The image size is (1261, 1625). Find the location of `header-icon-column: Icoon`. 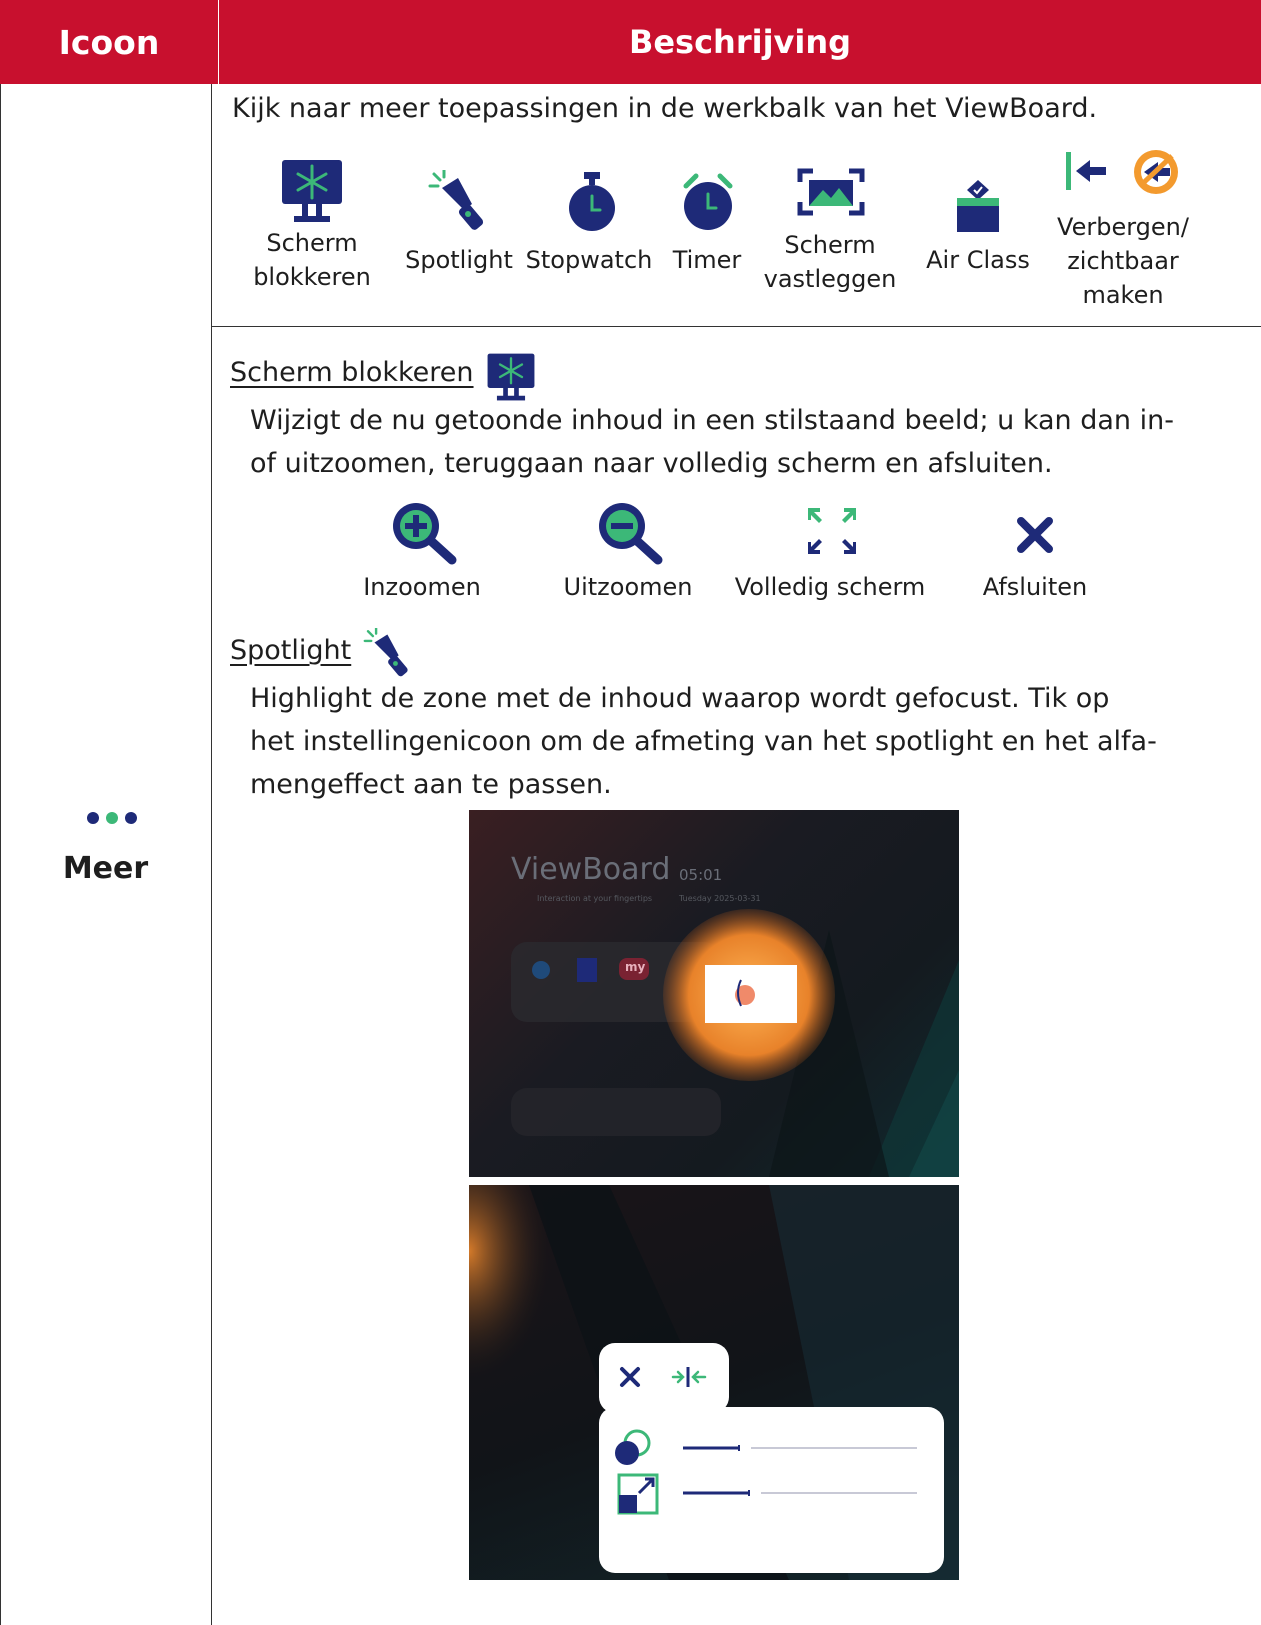

header-icon-column: Icoon is located at coordinates (109, 42).